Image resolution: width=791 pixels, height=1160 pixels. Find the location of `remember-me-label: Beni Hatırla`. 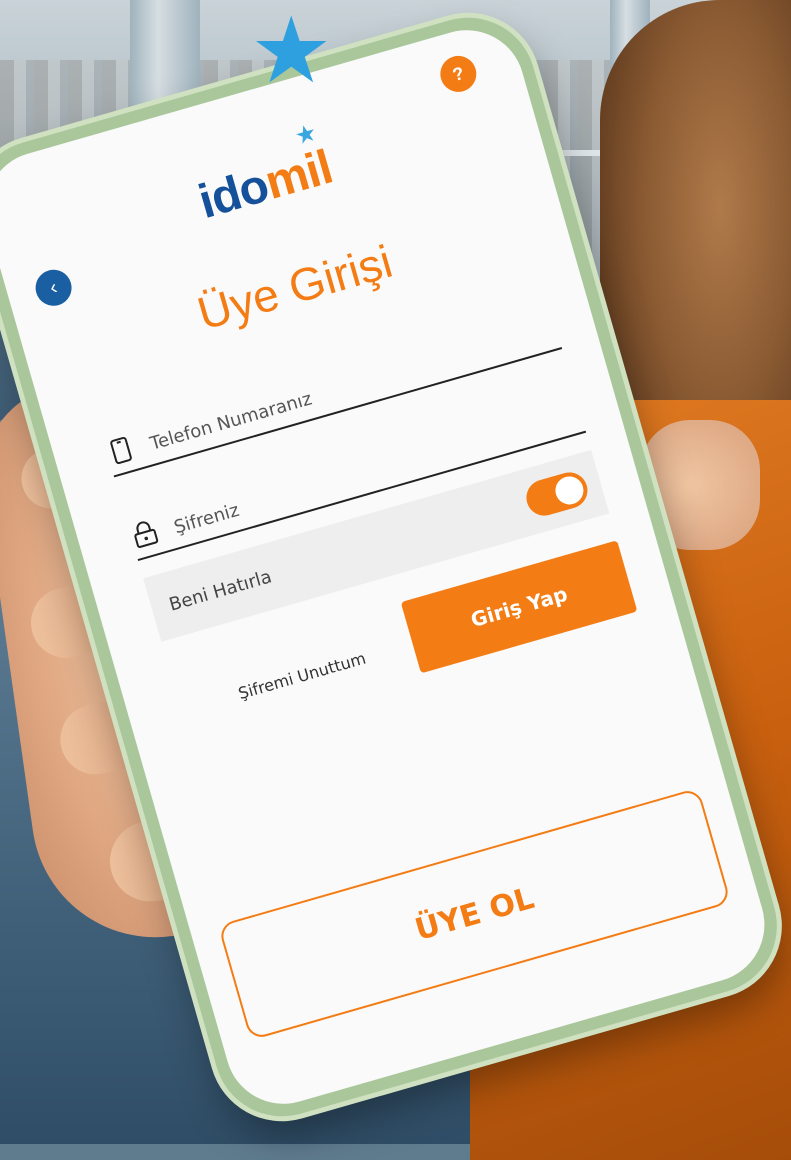

remember-me-label: Beni Hatırla is located at coordinates (220, 590).